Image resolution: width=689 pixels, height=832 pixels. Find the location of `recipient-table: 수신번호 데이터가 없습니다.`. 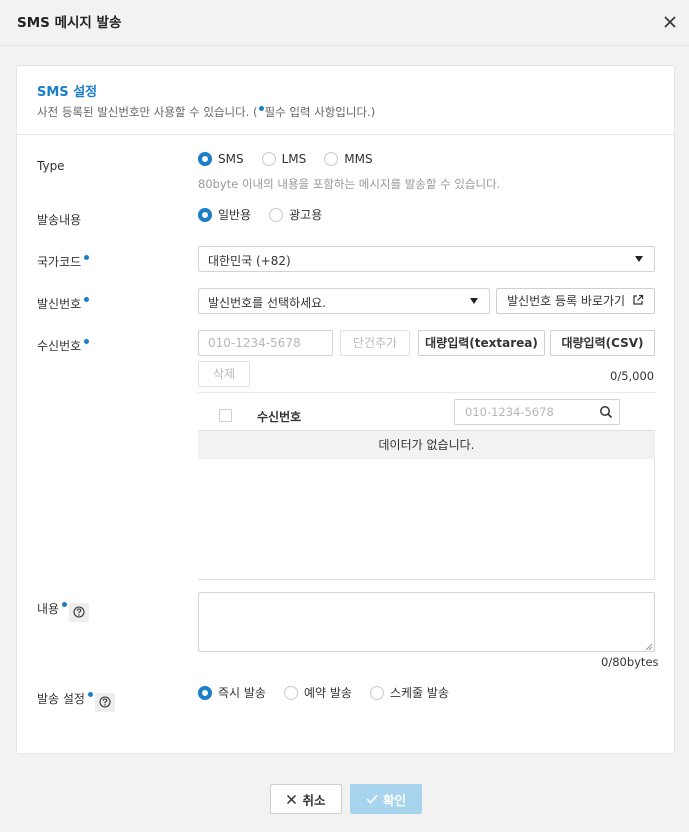

recipient-table: 수신번호 데이터가 없습니다. is located at coordinates (426, 486).